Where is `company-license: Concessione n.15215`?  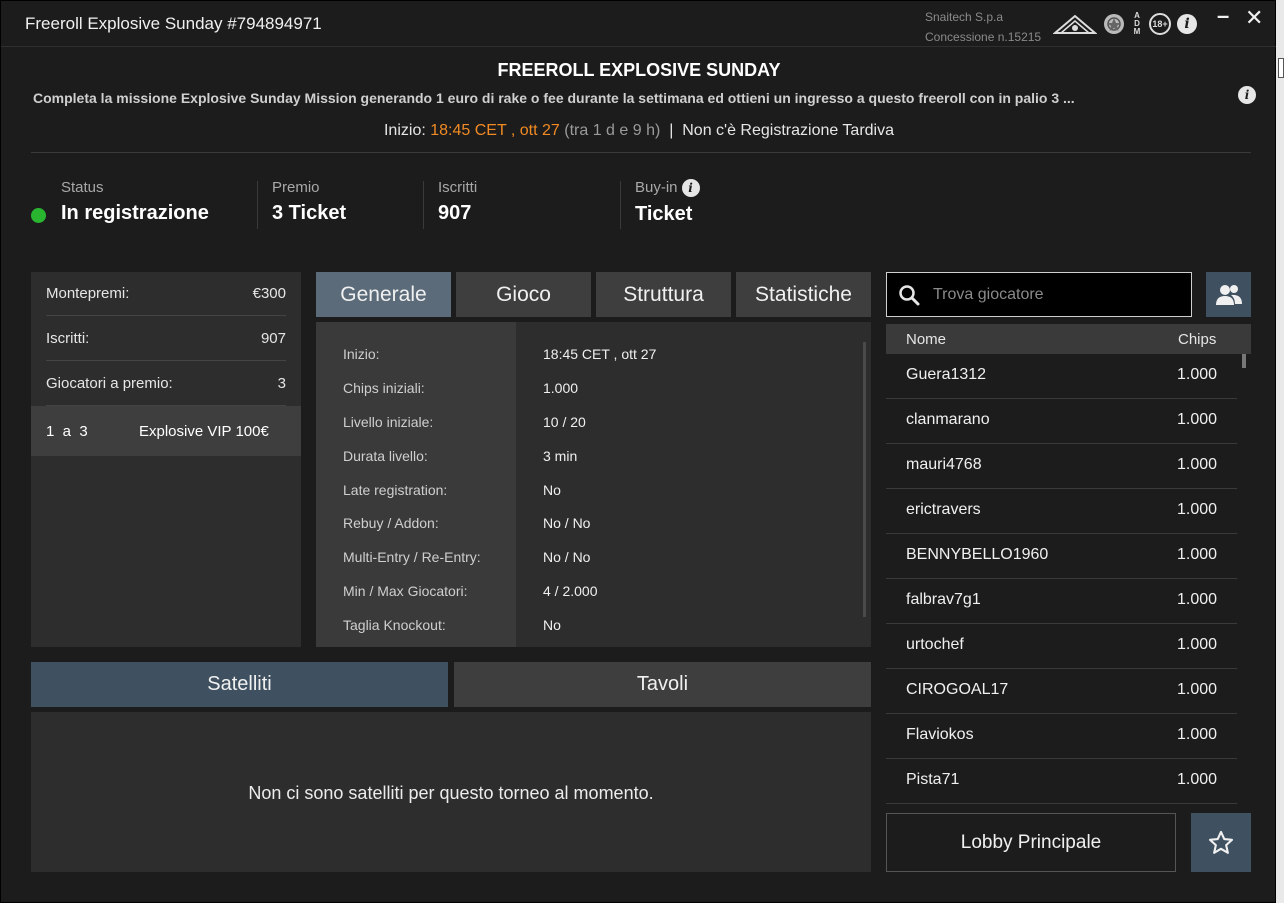 company-license: Concessione n.15215 is located at coordinates (983, 37).